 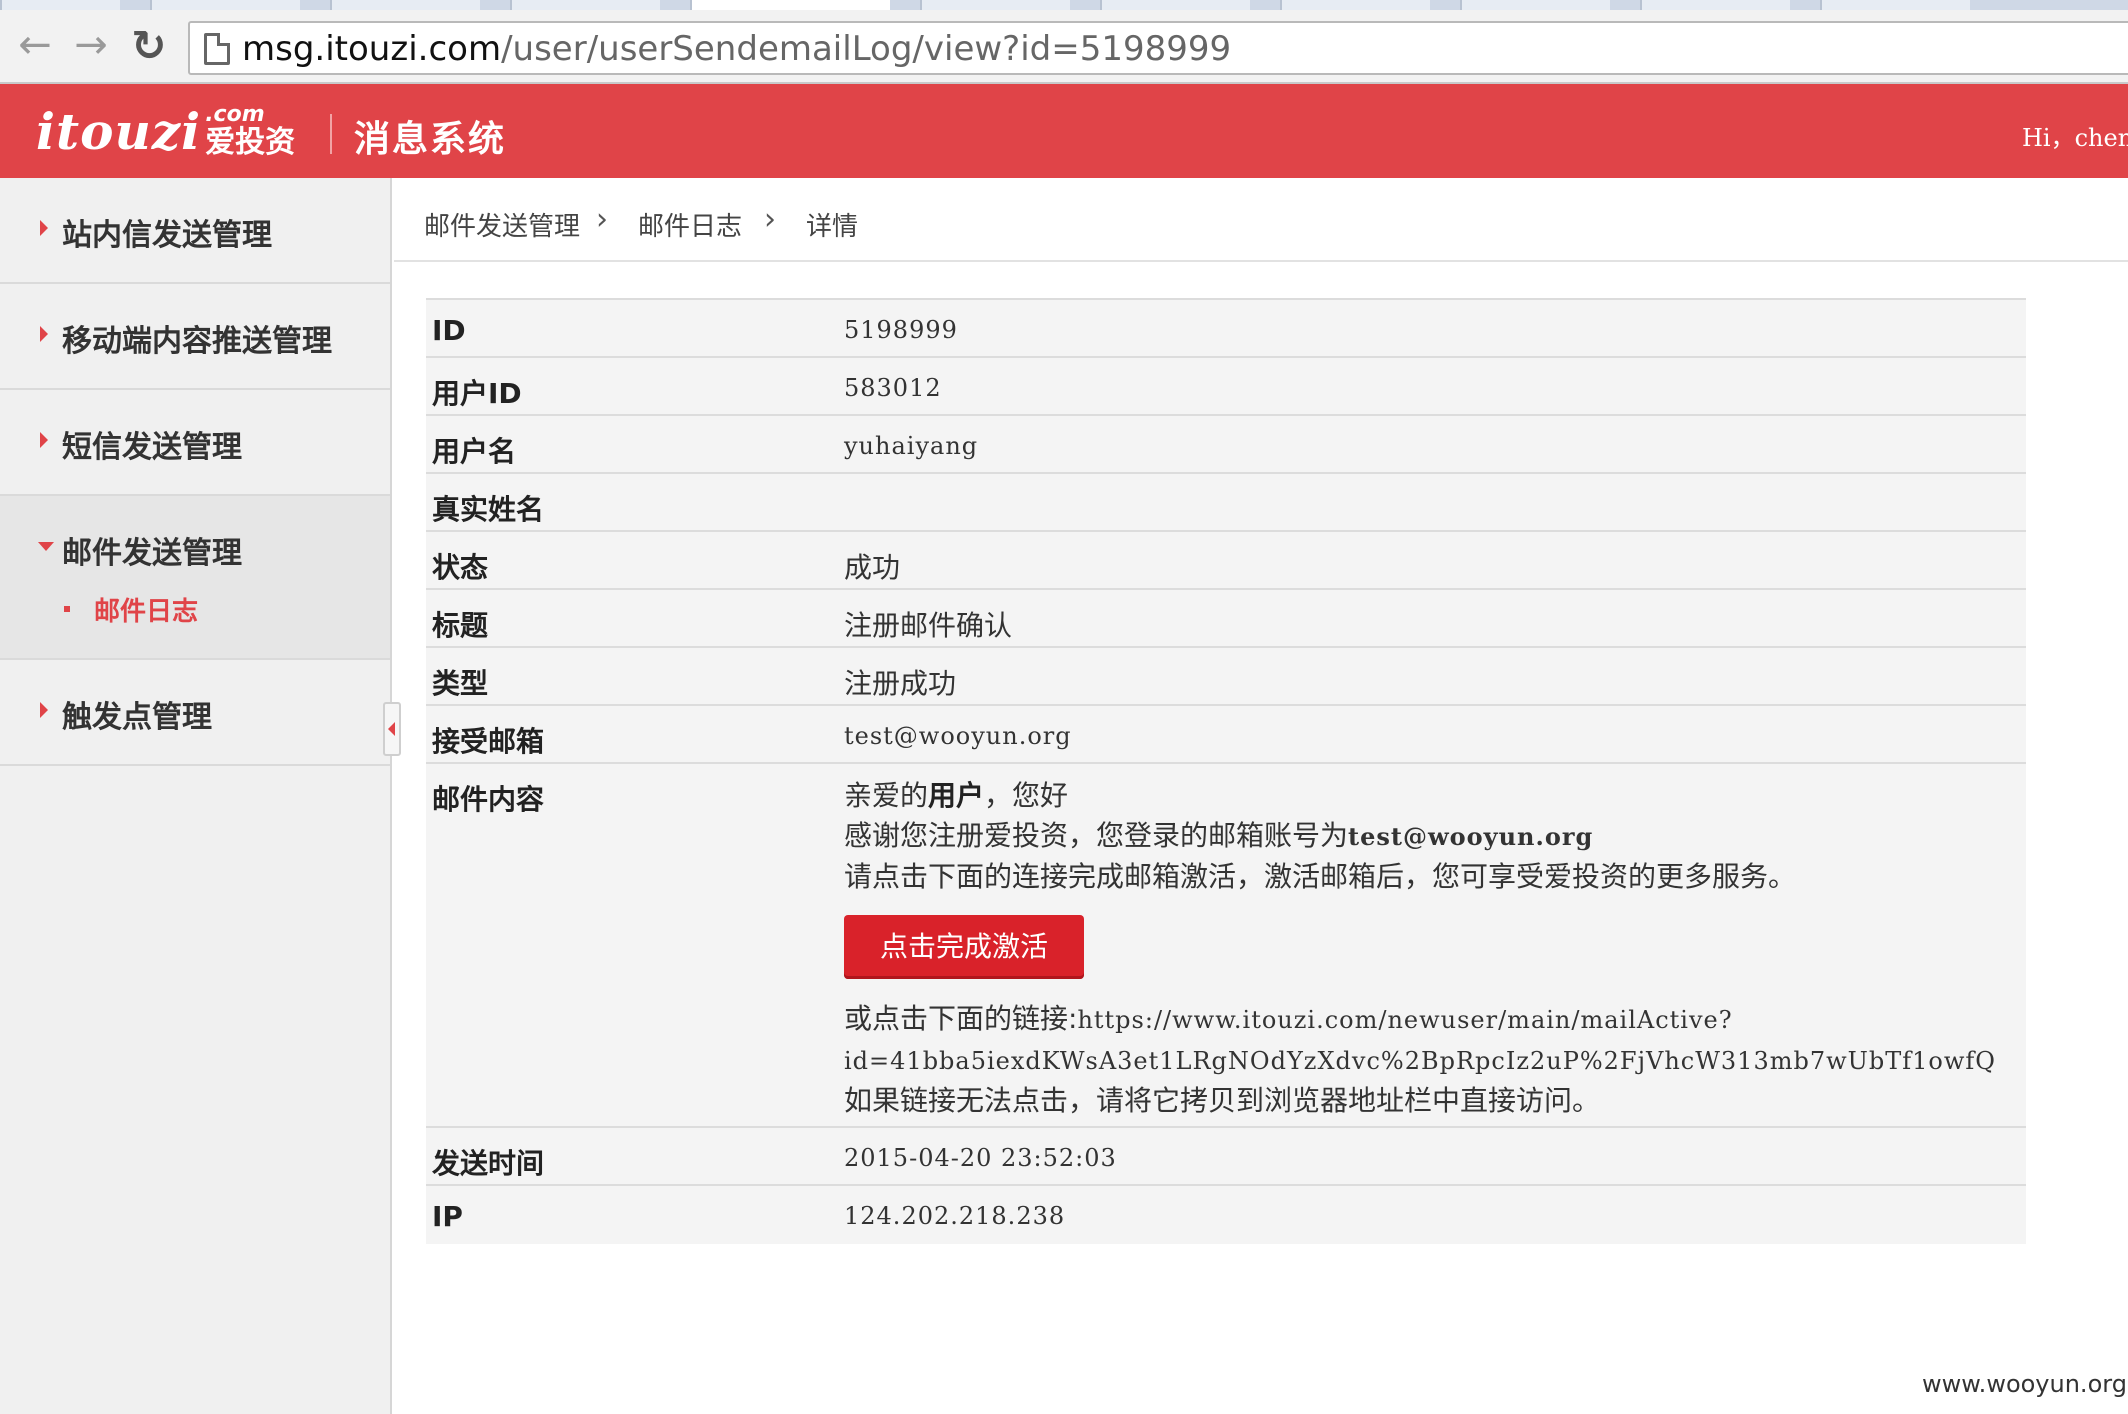 I want to click on mail-fallback: 如果链接无法点击，请将它拷贝到浏览器地址栏中直接访问。, so click(x=1222, y=1100).